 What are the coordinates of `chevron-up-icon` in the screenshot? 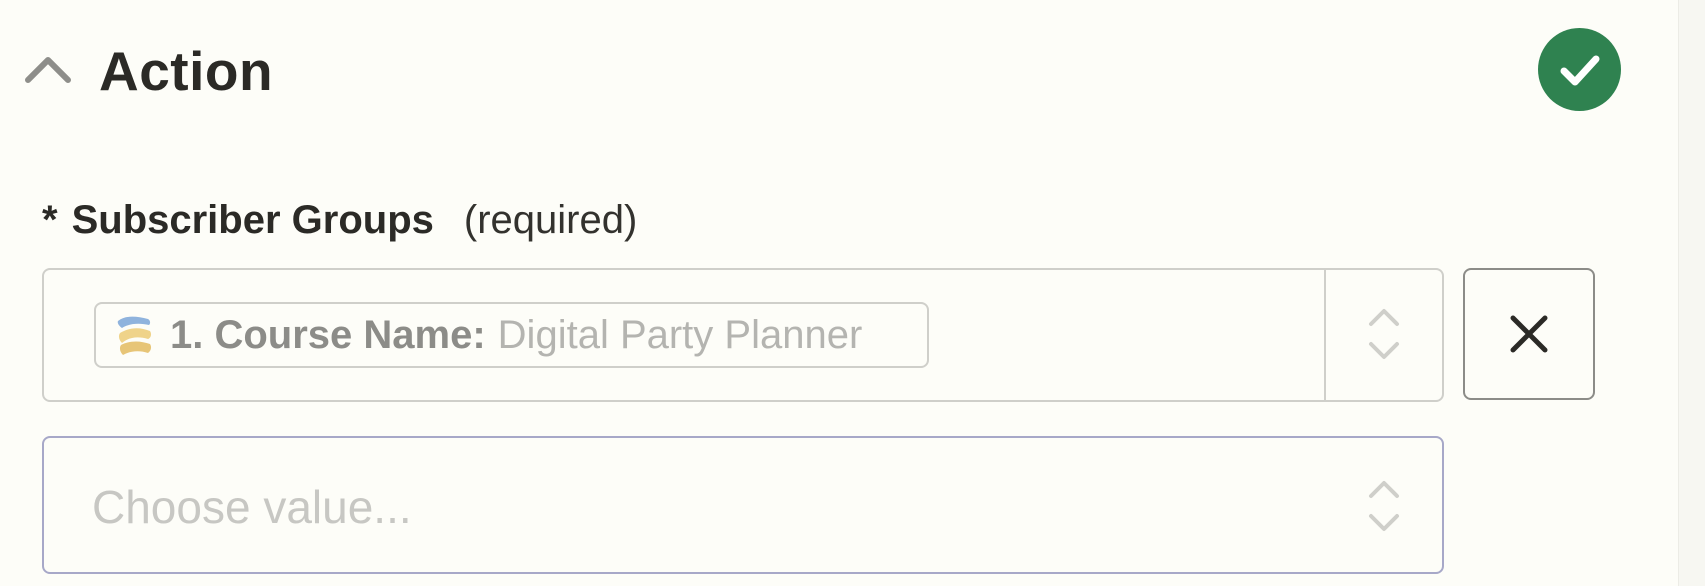 It's located at (48, 70).